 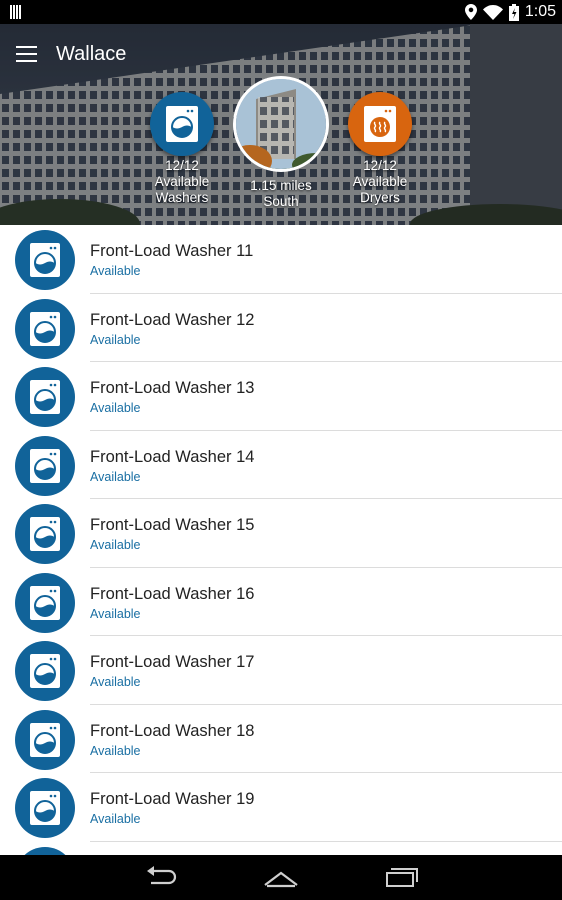 I want to click on list-item-9: Front-Load Washer 19 Available, so click(x=281, y=807).